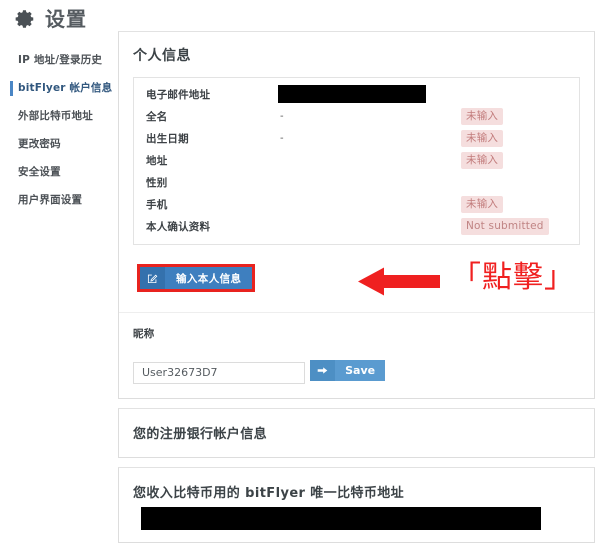 Image resolution: width=600 pixels, height=554 pixels. I want to click on sidebar-item-change-password: 更改密码, so click(56, 144).